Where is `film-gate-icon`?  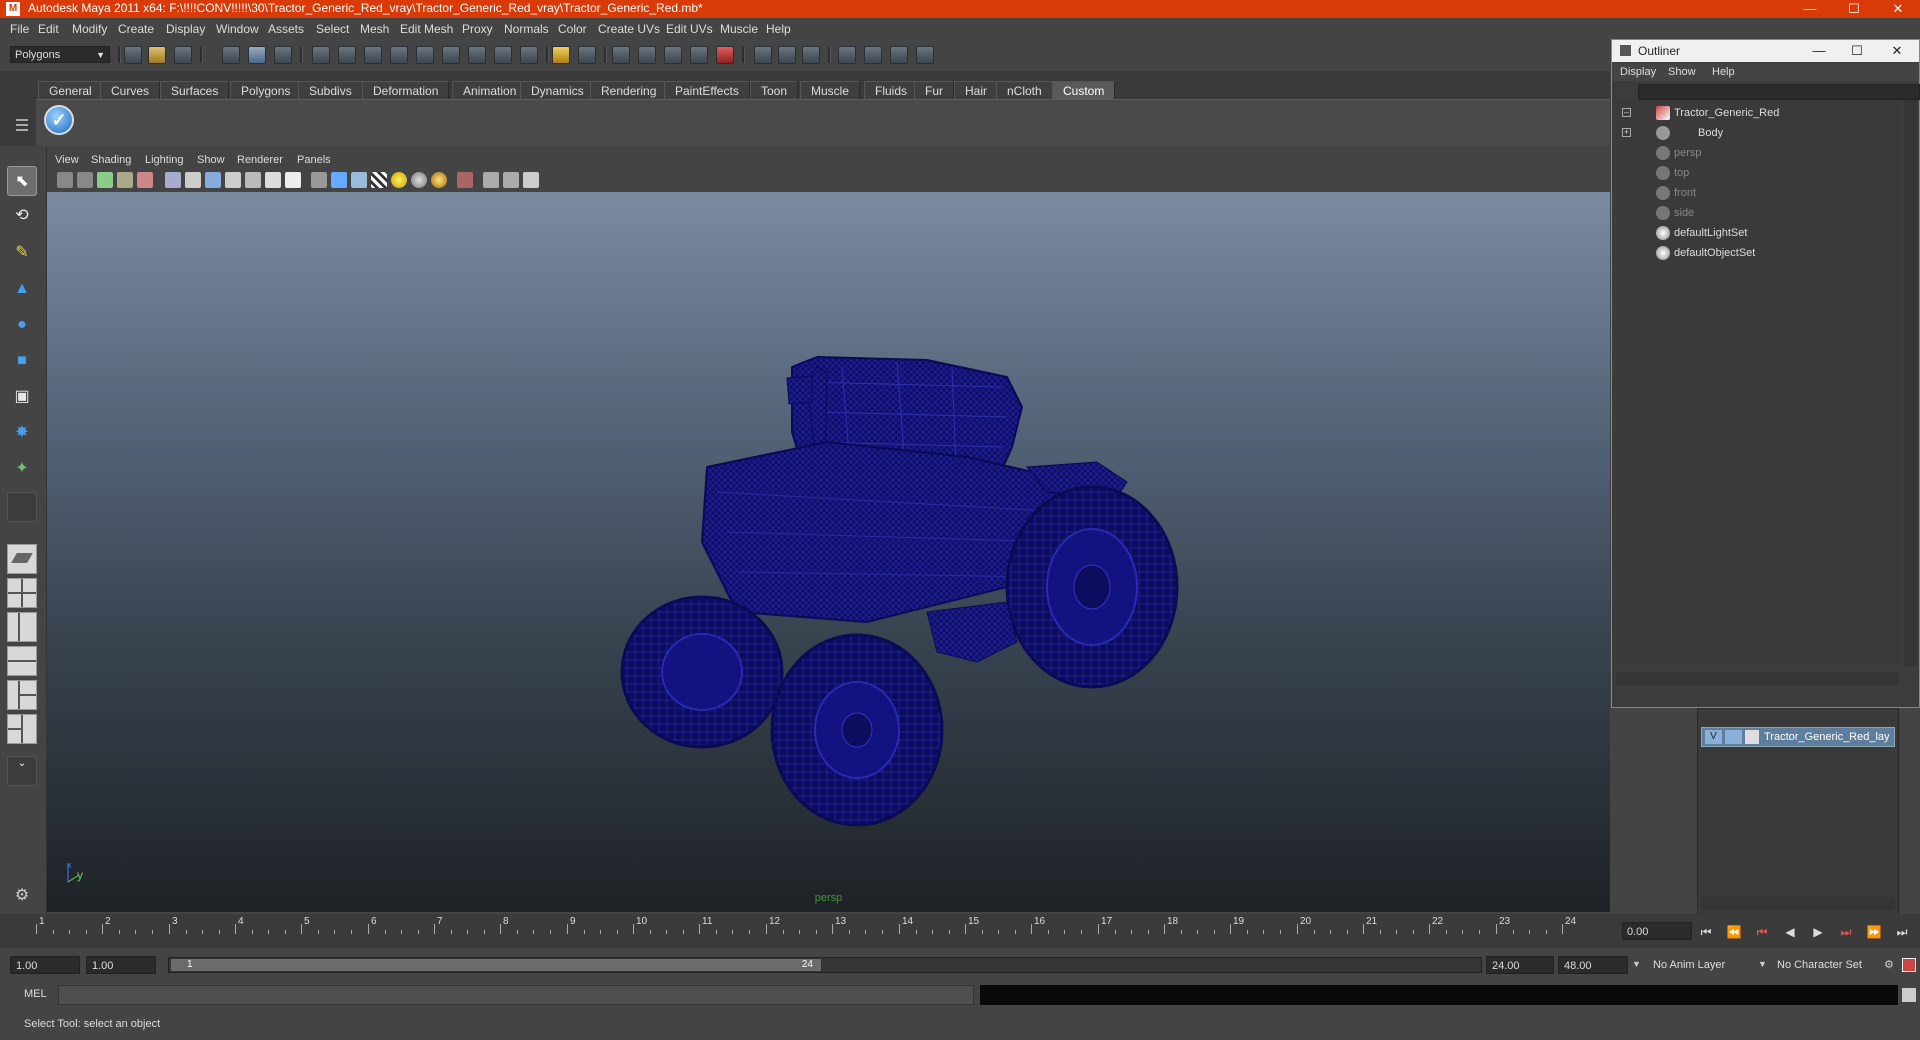 film-gate-icon is located at coordinates (193, 180).